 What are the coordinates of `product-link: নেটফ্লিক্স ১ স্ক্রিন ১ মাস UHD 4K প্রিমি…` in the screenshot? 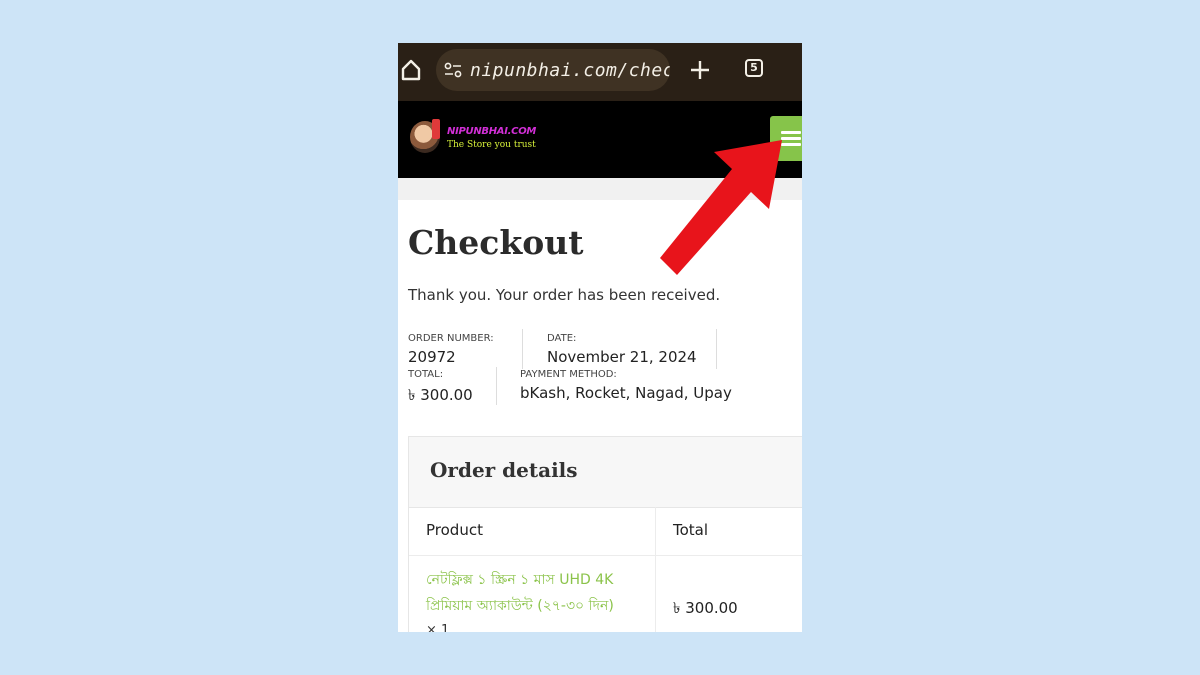 It's located at (533, 593).